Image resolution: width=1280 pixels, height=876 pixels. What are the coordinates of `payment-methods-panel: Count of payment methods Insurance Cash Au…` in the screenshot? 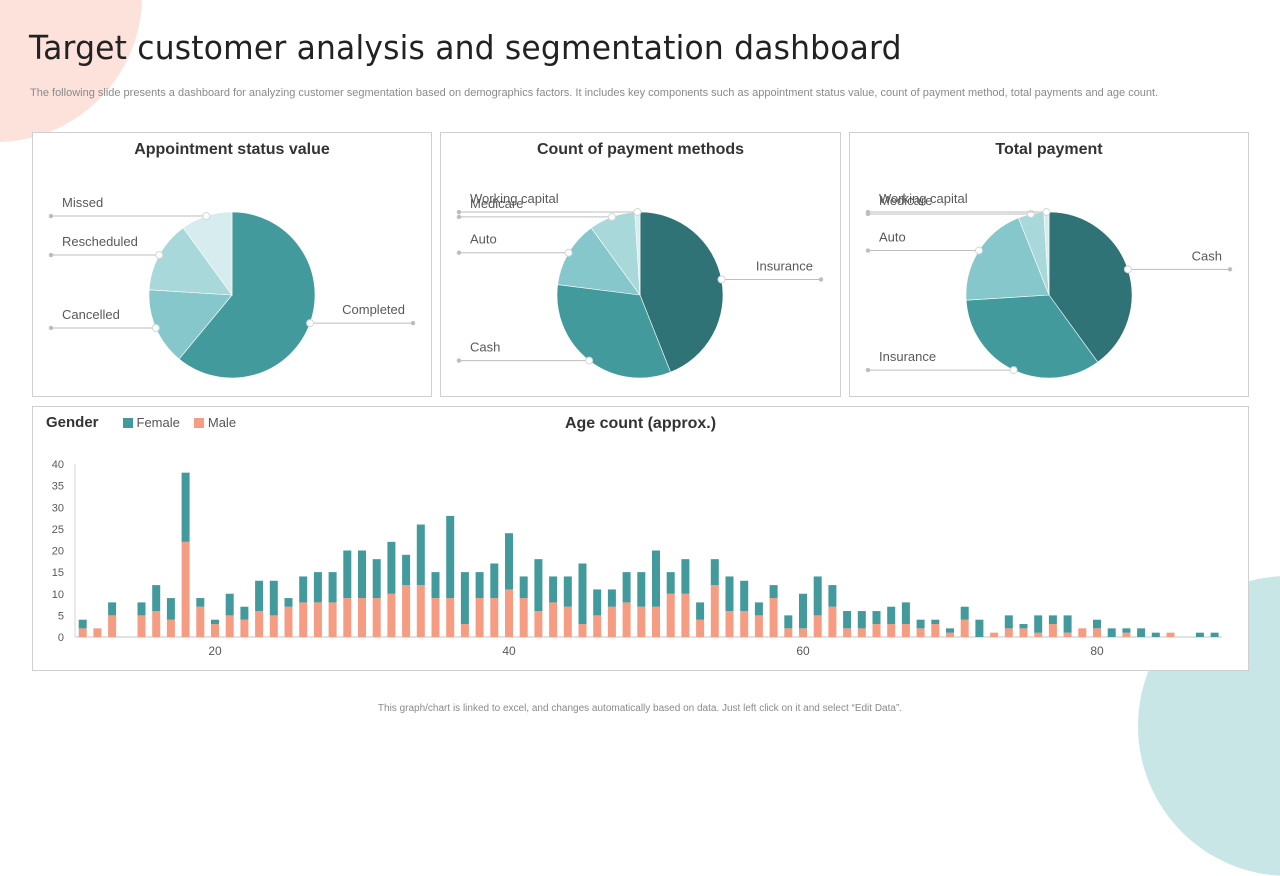 It's located at (640, 264).